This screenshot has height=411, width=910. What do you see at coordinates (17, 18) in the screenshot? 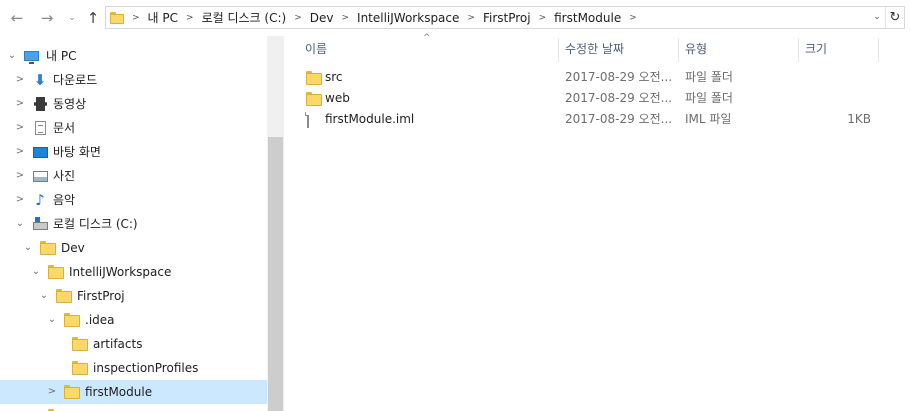
I see `back-arrow-icon: ←` at bounding box center [17, 18].